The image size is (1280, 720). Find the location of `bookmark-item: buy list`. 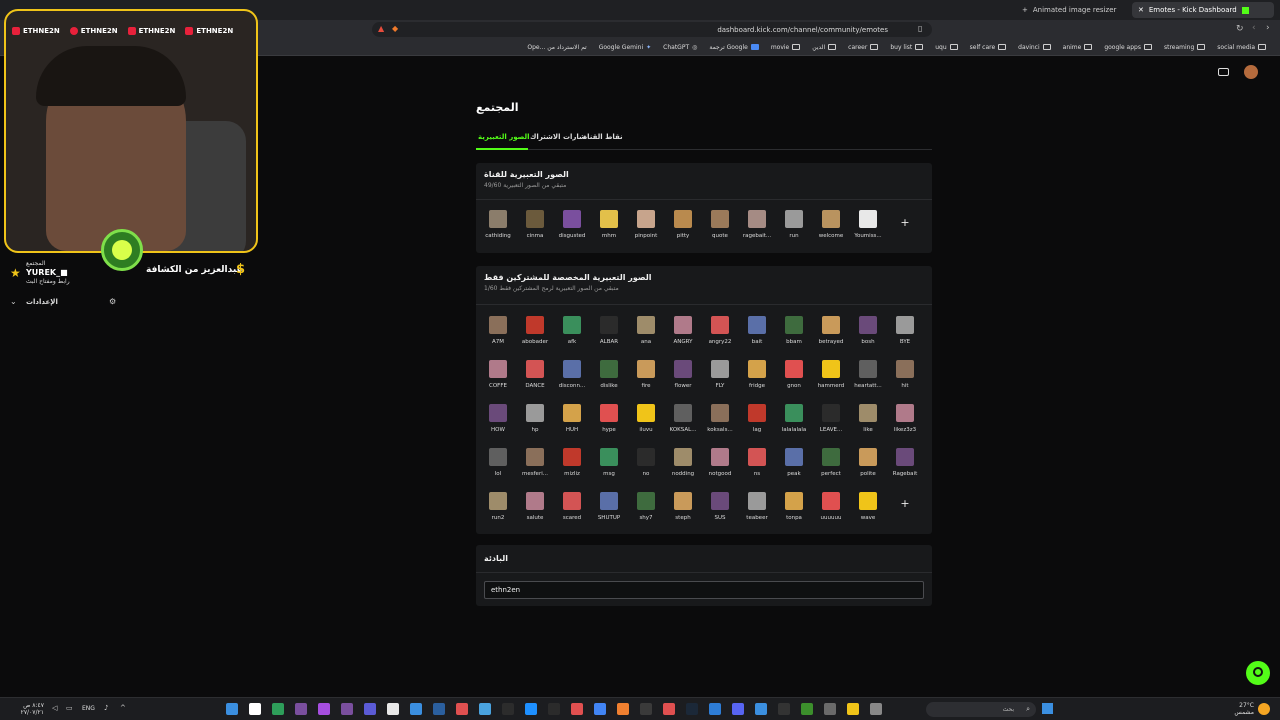

bookmark-item: buy list is located at coordinates (907, 47).